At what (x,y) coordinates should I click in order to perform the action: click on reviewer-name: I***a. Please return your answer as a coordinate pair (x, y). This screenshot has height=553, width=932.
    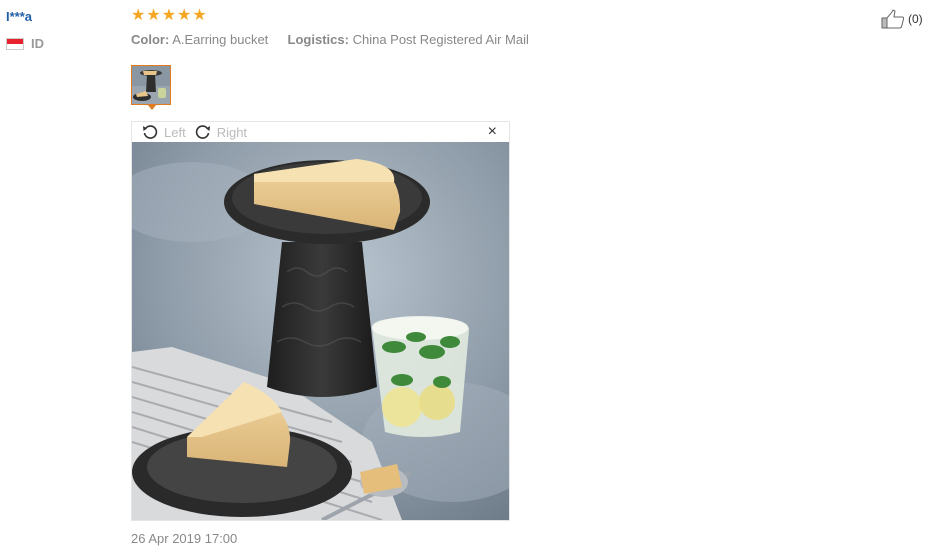
    Looking at the image, I should click on (19, 16).